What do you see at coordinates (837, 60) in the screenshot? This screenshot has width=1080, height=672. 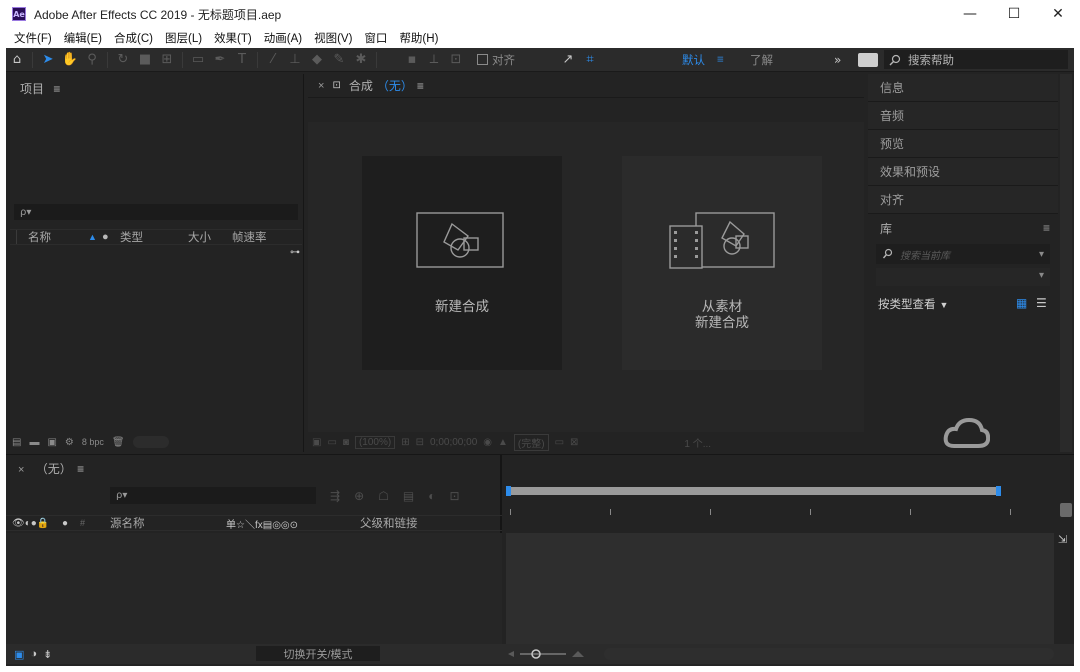 I see `more-workspaces-icon: »` at bounding box center [837, 60].